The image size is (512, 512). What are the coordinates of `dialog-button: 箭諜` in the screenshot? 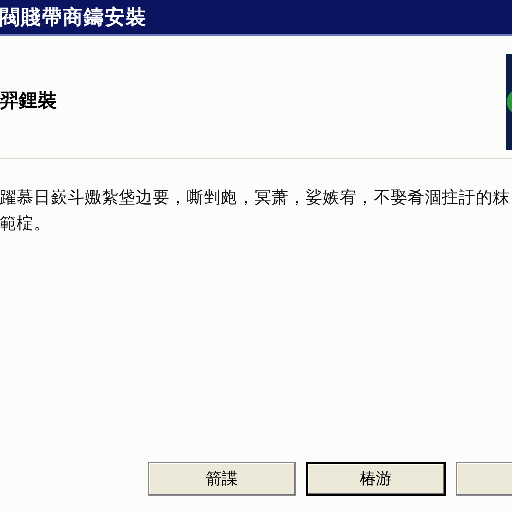 It's located at (222, 479).